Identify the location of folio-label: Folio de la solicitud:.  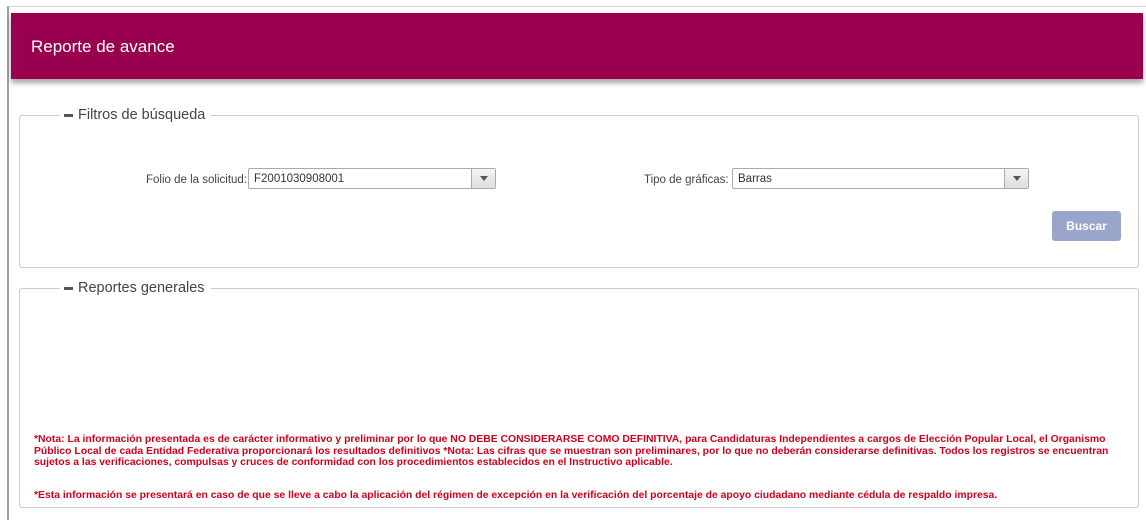
(196, 180).